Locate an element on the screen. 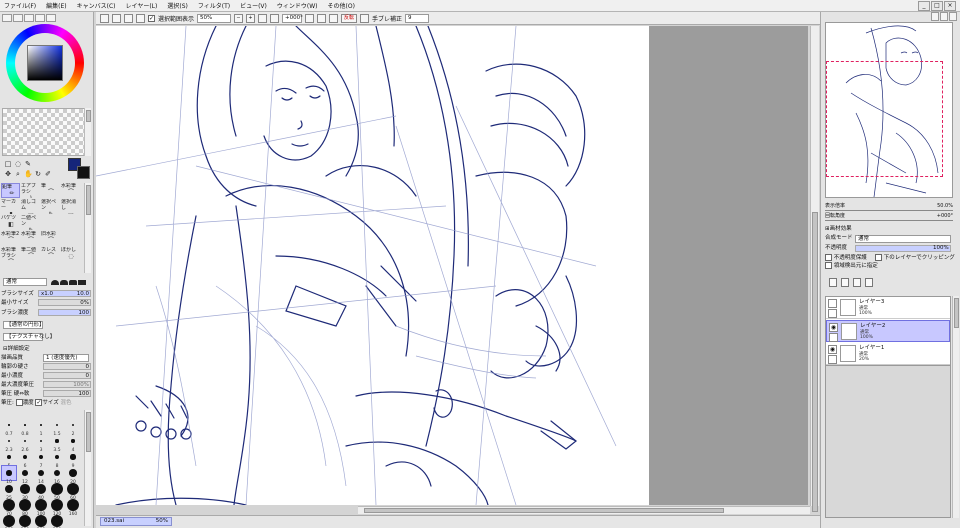  visibility-eye-icon is located at coordinates (832, 303).